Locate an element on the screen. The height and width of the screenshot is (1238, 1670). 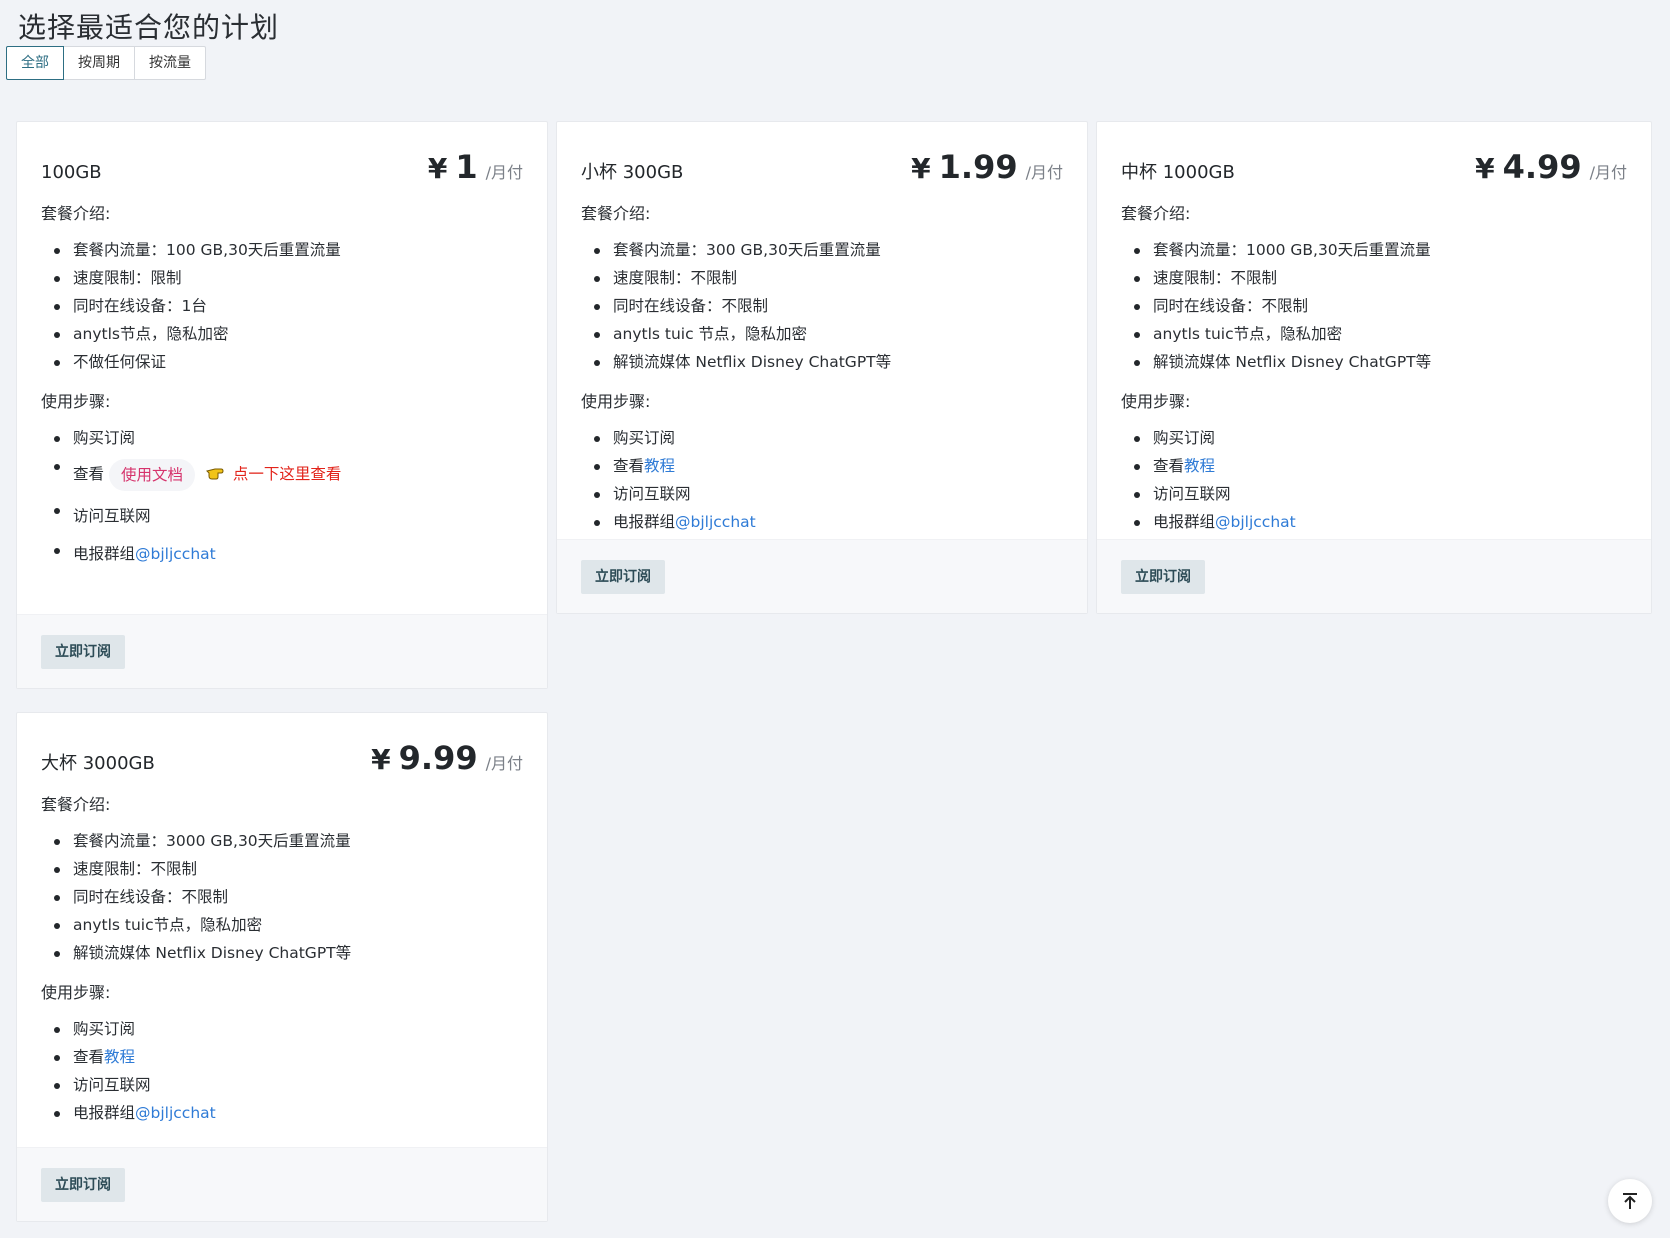
page-title: 选择最适合您的计划 is located at coordinates (149, 27).